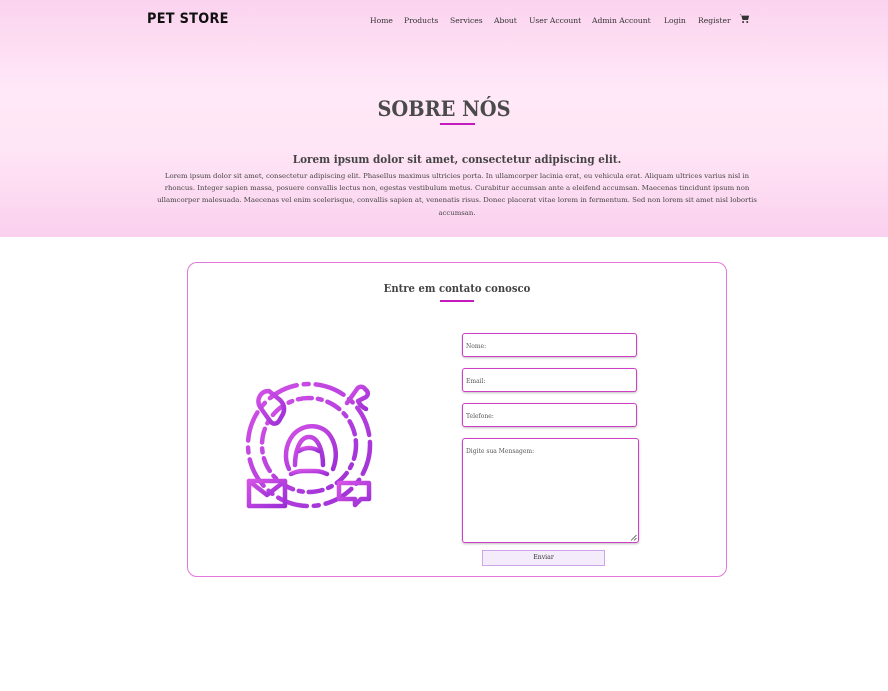 This screenshot has width=888, height=691. What do you see at coordinates (457, 301) in the screenshot?
I see `contact-title-underline` at bounding box center [457, 301].